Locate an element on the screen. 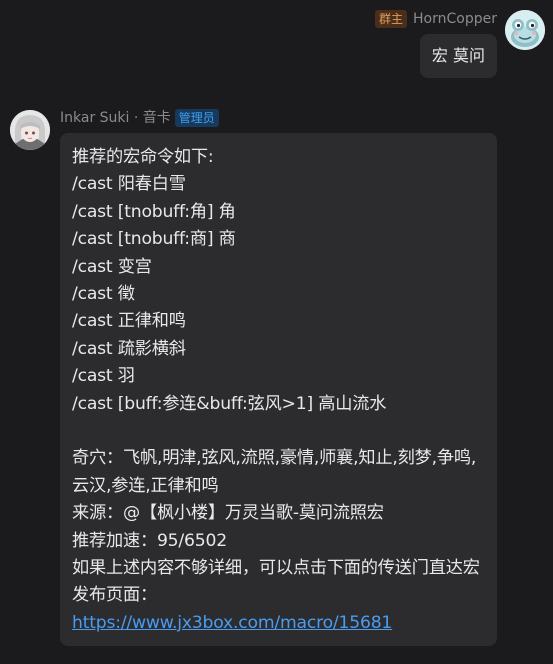  inkar-suki-avatar is located at coordinates (30, 130).